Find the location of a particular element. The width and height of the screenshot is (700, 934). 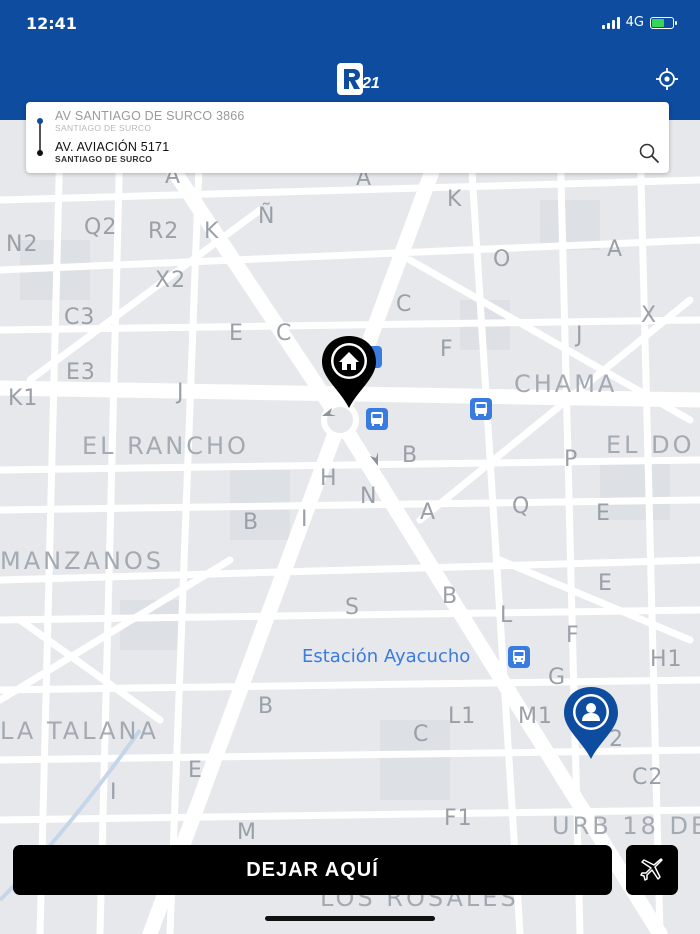

map-label: F1 is located at coordinates (458, 818).